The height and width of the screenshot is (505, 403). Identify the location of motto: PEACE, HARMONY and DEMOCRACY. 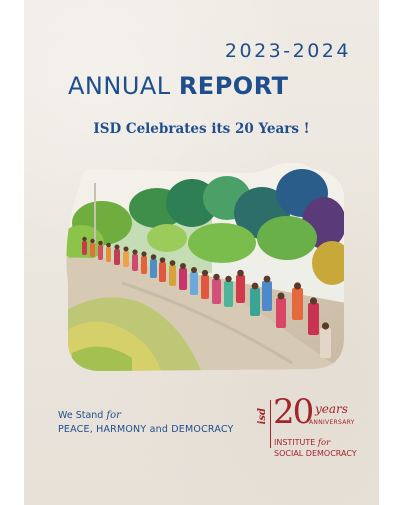
(146, 429).